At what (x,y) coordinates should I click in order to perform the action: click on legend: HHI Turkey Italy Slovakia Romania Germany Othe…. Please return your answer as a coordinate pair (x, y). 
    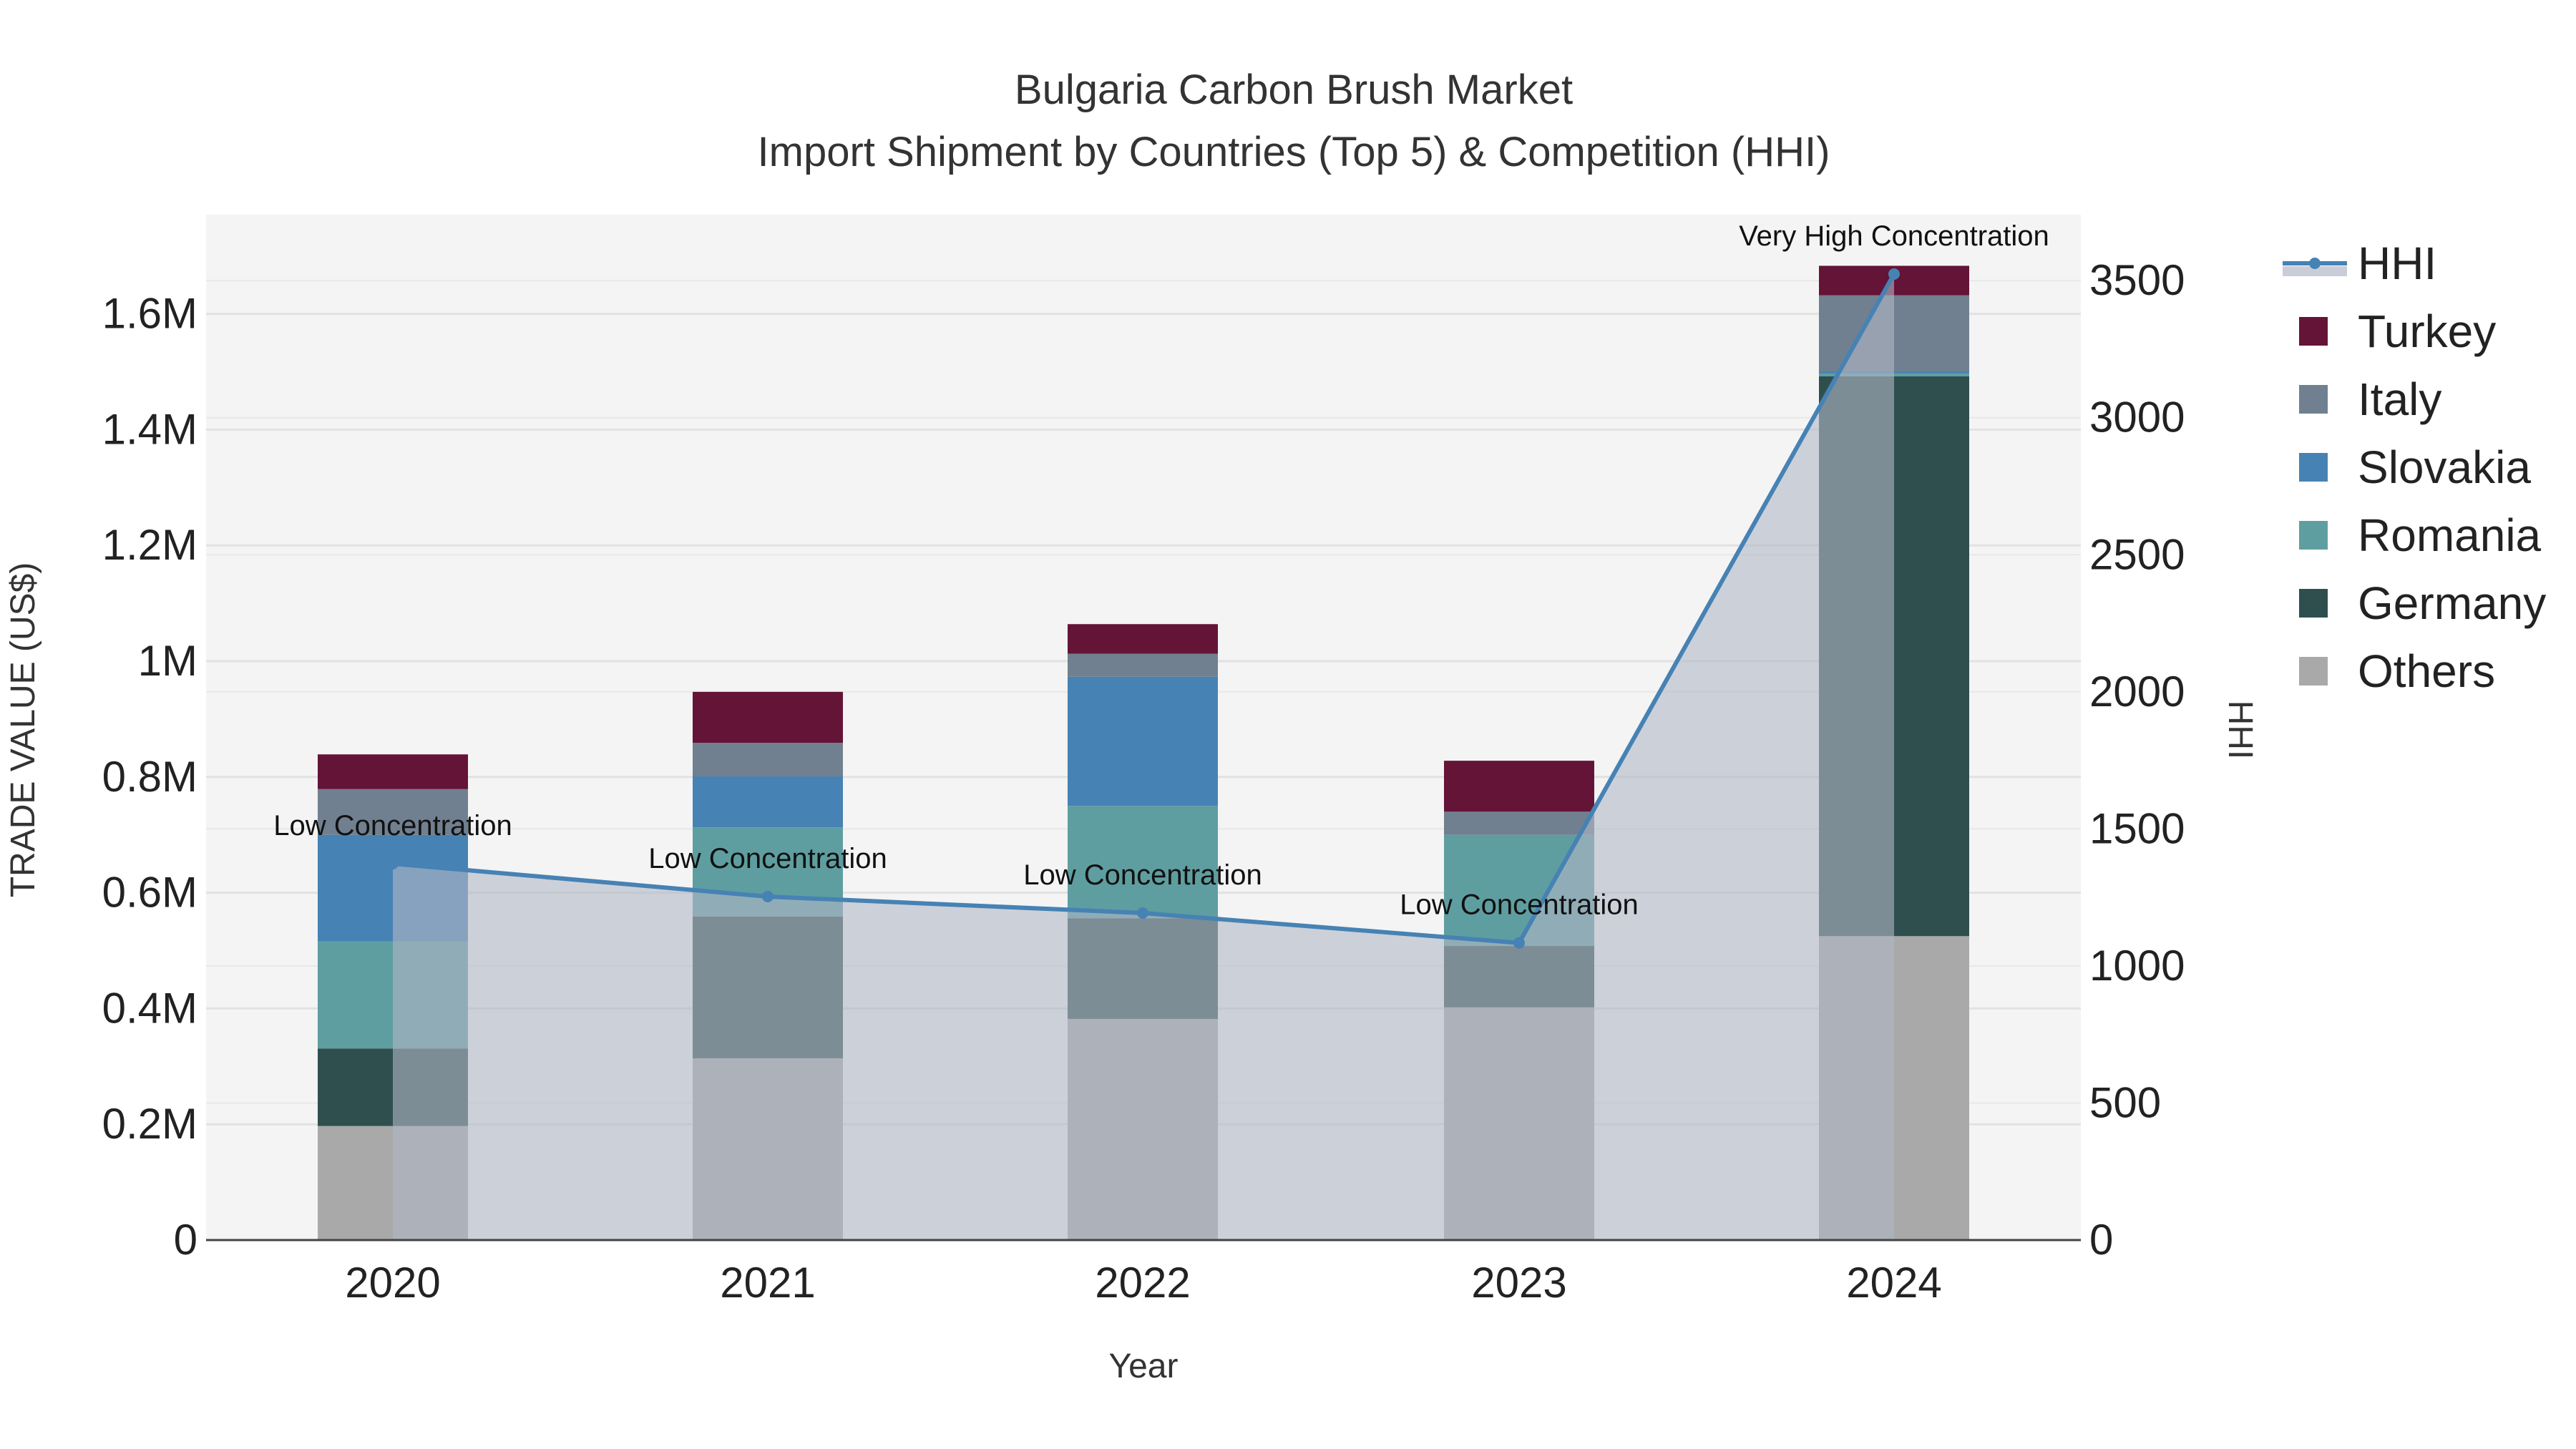
    Looking at the image, I should click on (2414, 467).